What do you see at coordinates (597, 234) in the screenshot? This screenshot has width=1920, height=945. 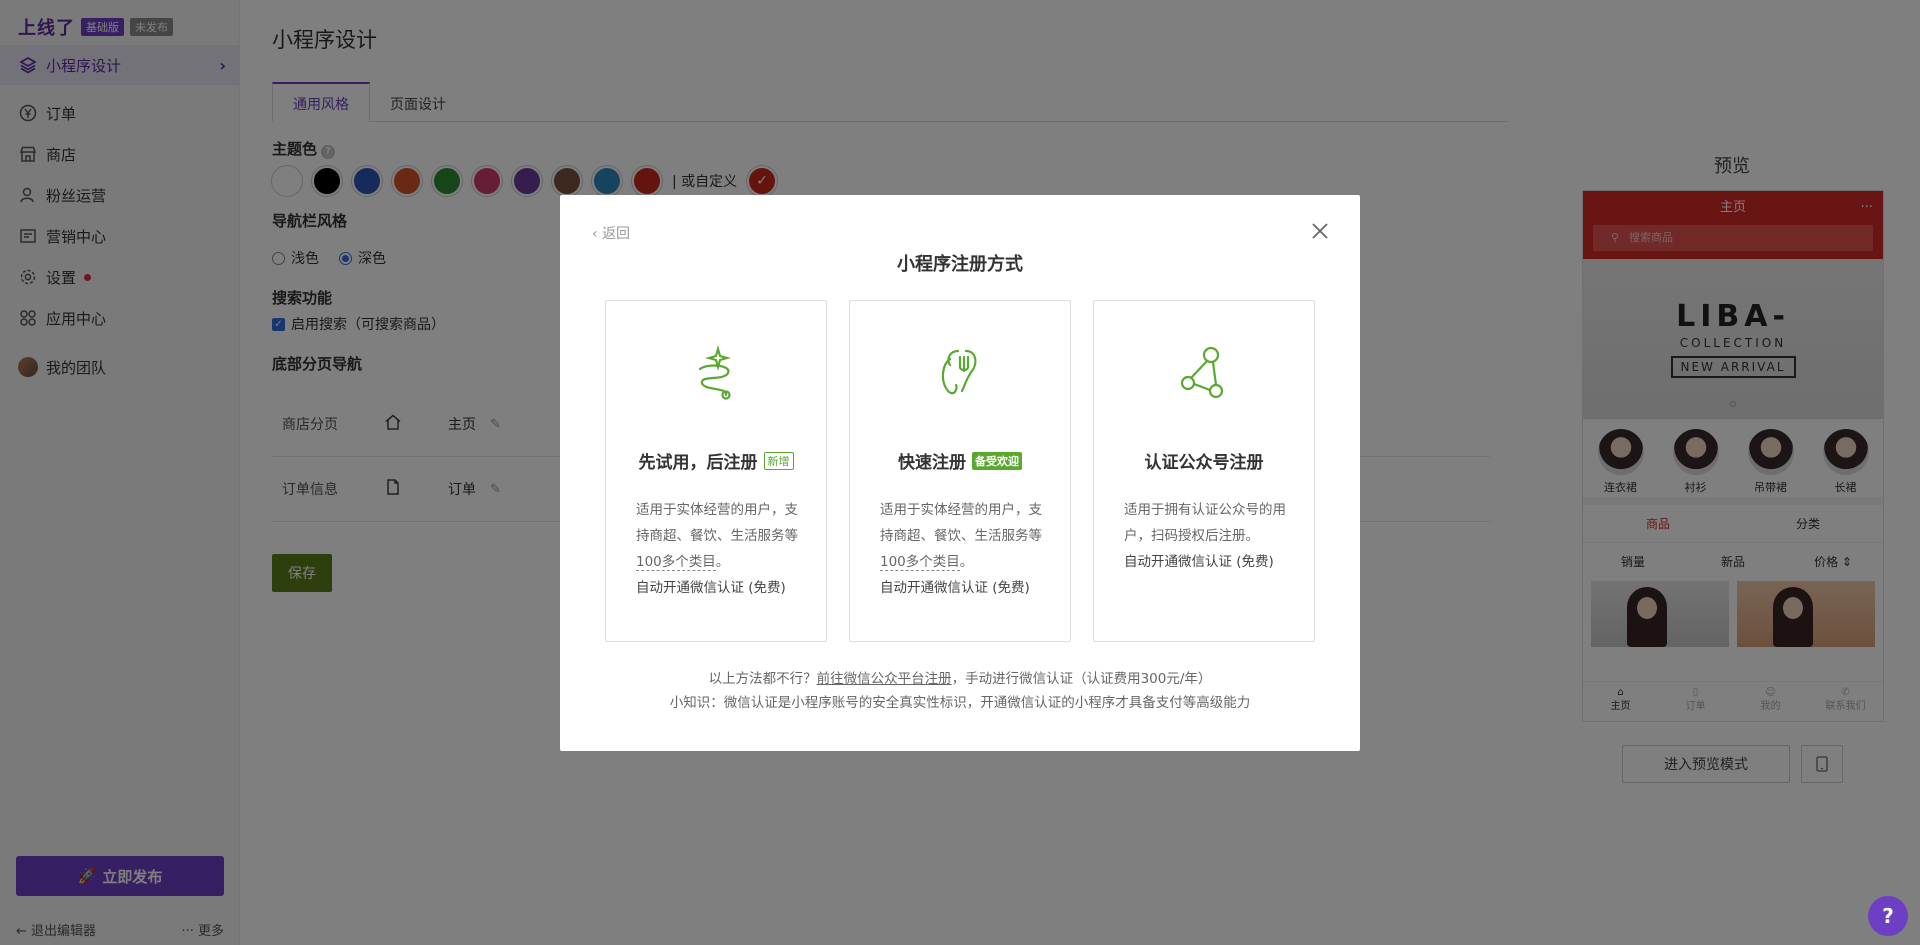 I see `chevron-left-icon: ‹` at bounding box center [597, 234].